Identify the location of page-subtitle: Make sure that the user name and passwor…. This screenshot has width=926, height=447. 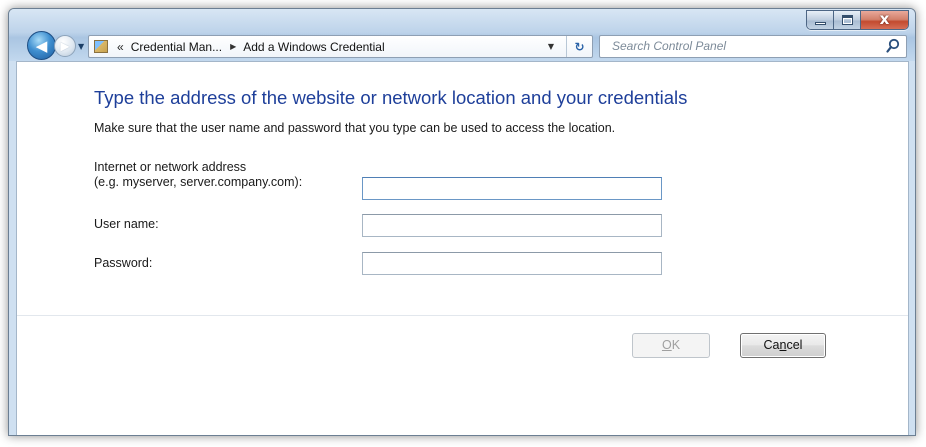
(355, 128).